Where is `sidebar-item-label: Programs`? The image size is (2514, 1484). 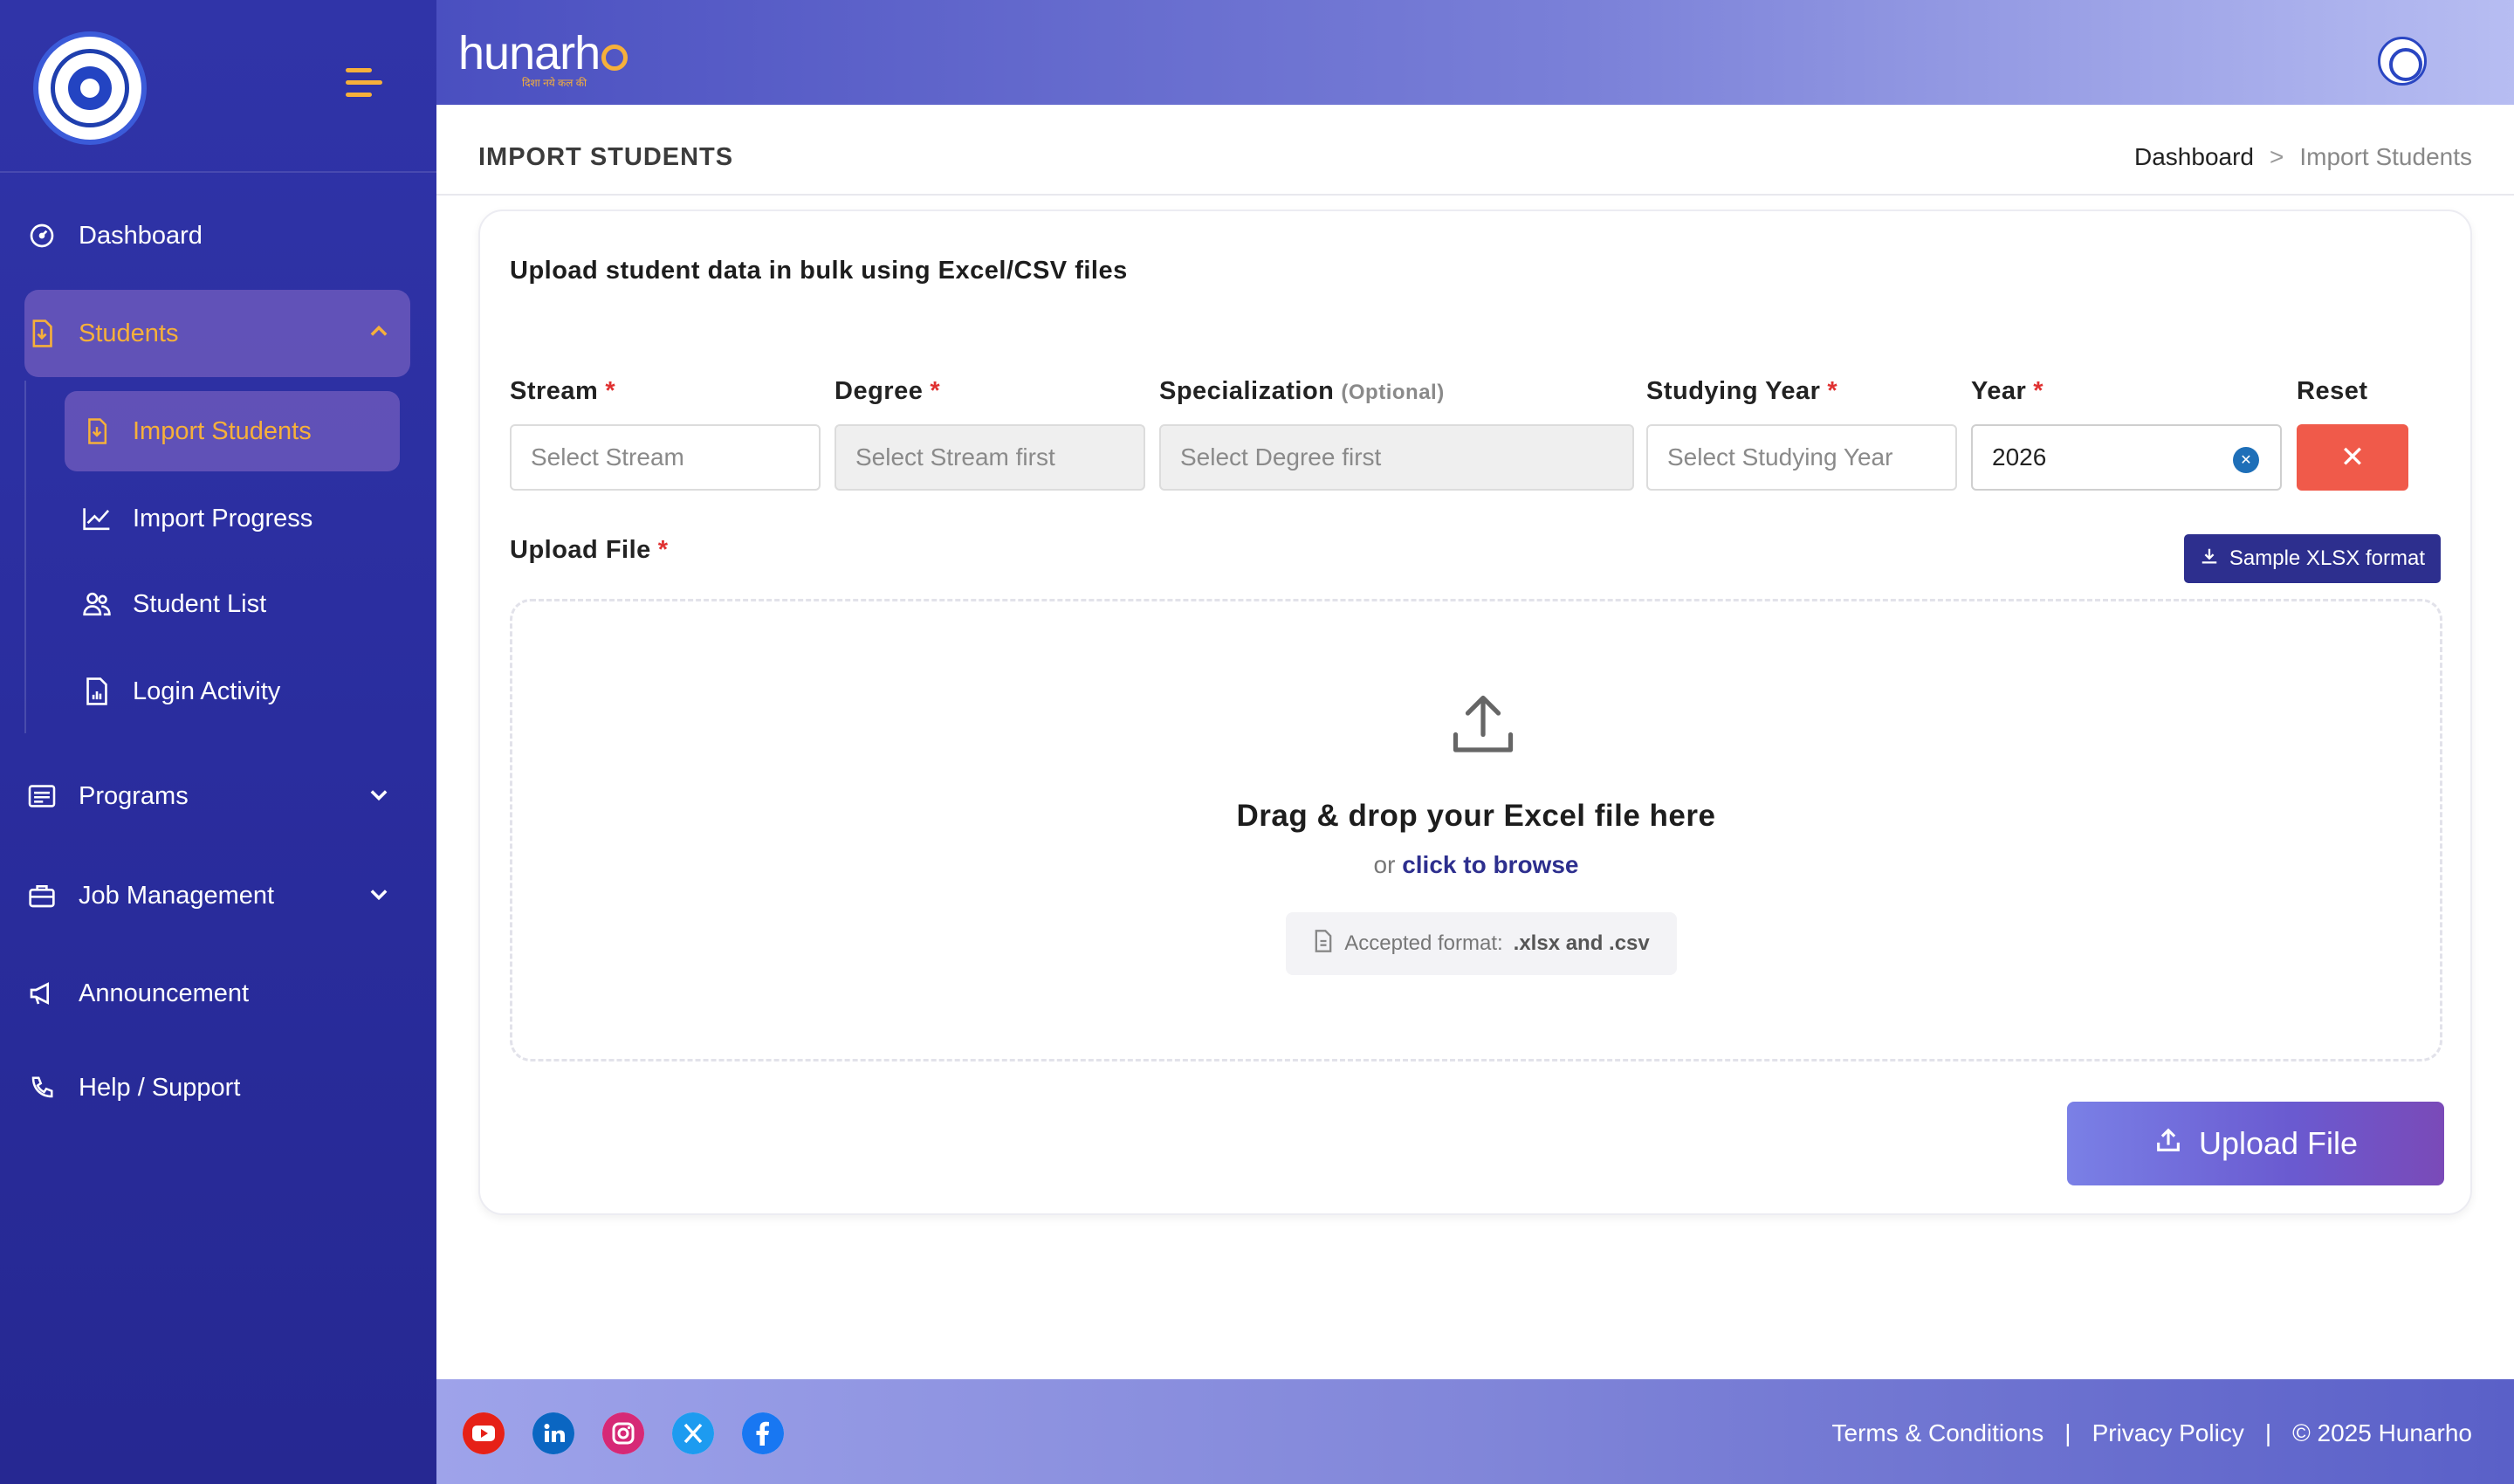 sidebar-item-label: Programs is located at coordinates (134, 795).